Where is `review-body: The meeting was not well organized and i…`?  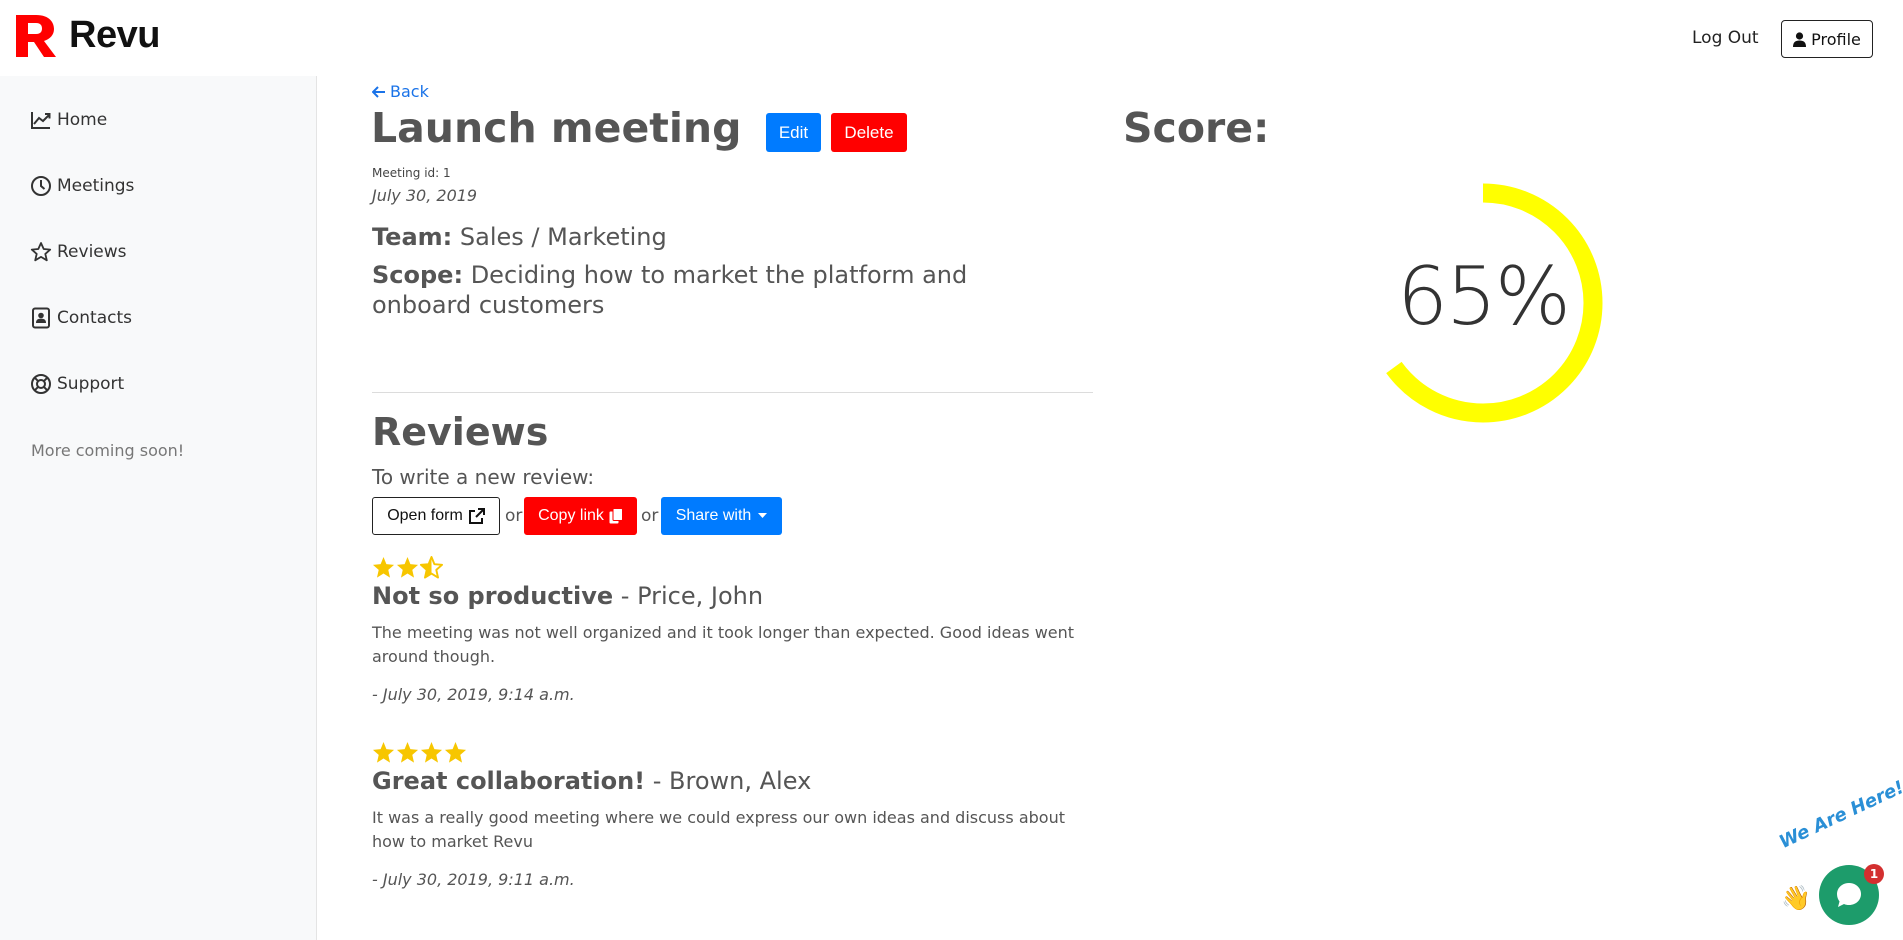
review-body: The meeting was not well organized and i… is located at coordinates (723, 644).